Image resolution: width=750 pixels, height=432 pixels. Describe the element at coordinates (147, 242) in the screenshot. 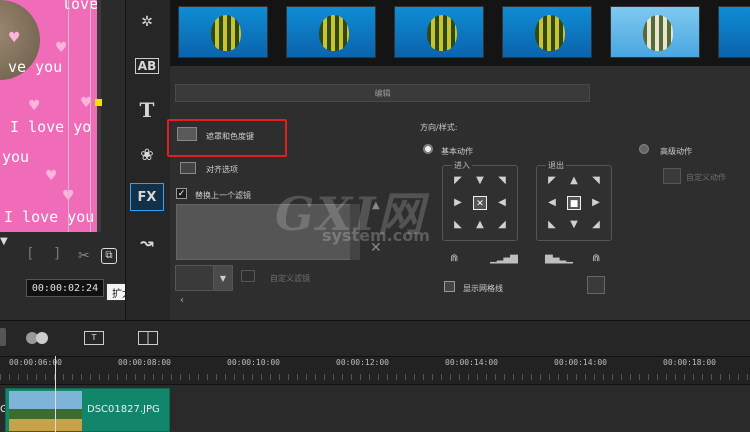

I see `path-motion-tool-icon: ↝` at that location.